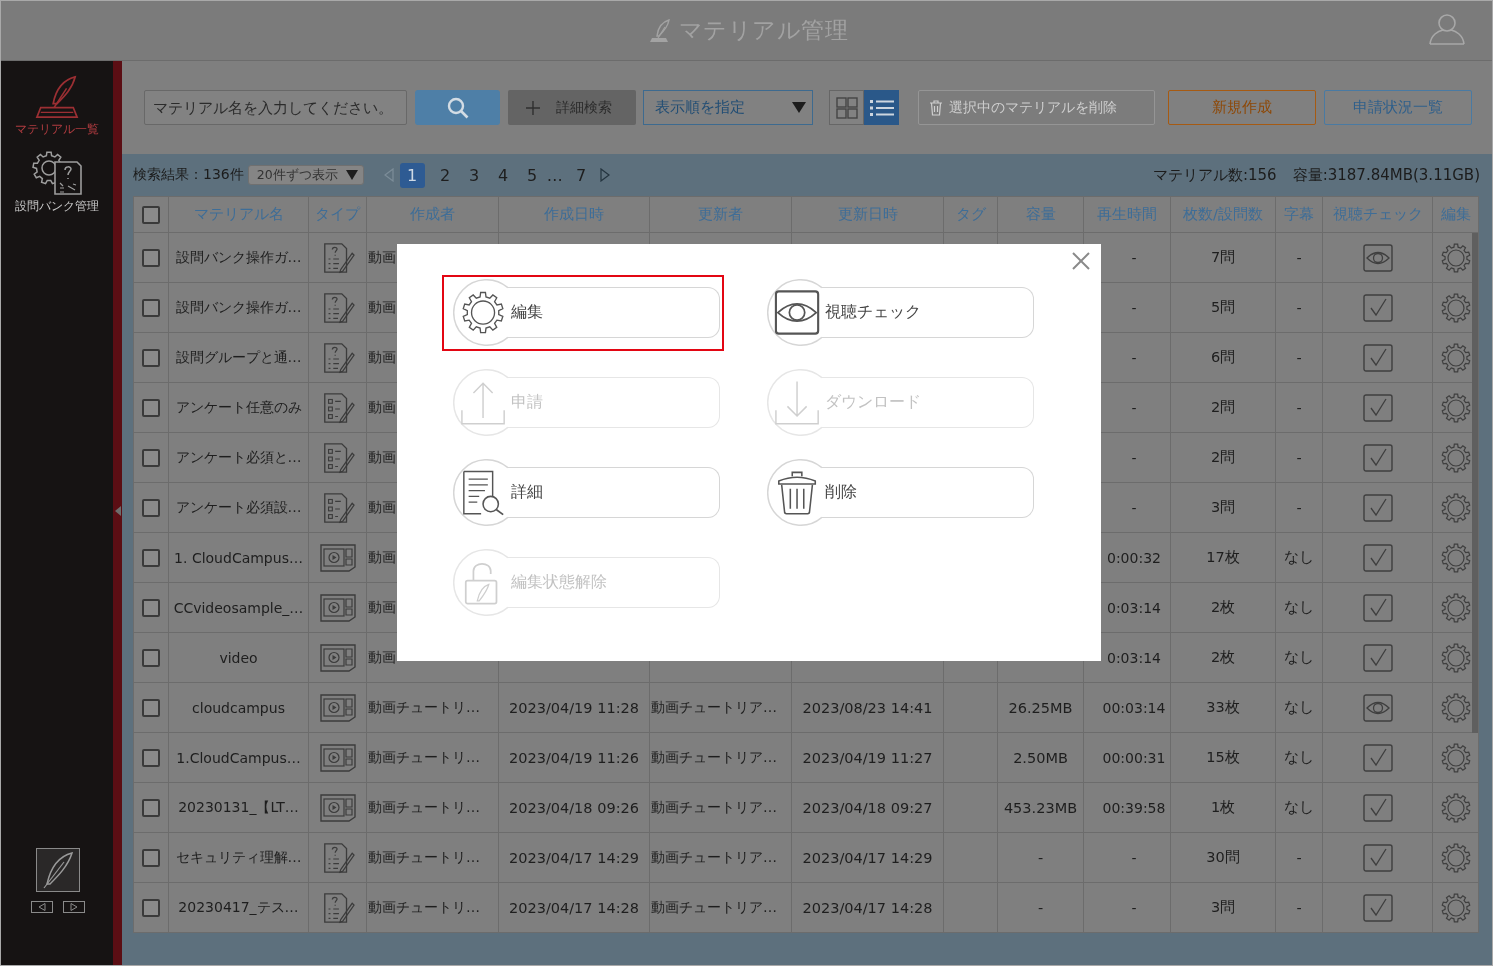  What do you see at coordinates (382, 656) in the screenshot?
I see `creator-name: 動画` at bounding box center [382, 656].